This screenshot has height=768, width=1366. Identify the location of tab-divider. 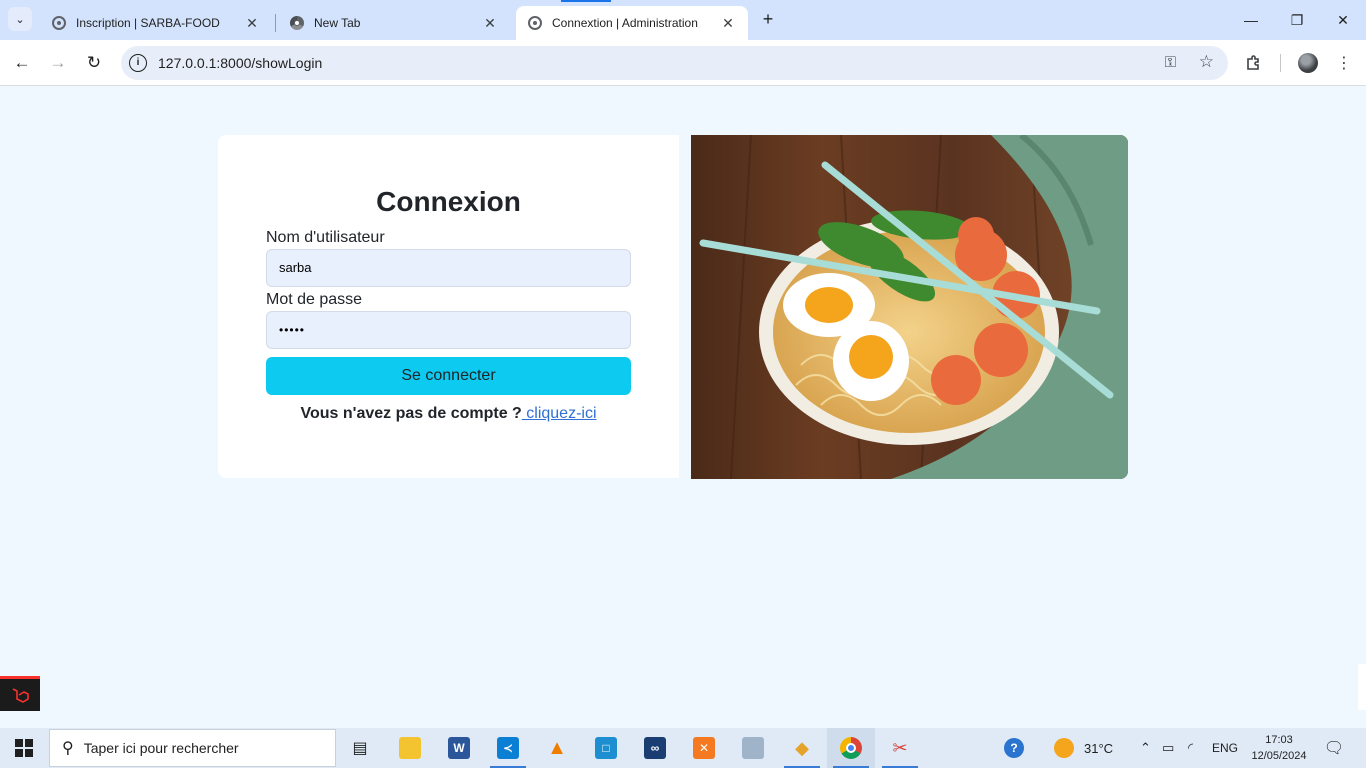
(275, 23).